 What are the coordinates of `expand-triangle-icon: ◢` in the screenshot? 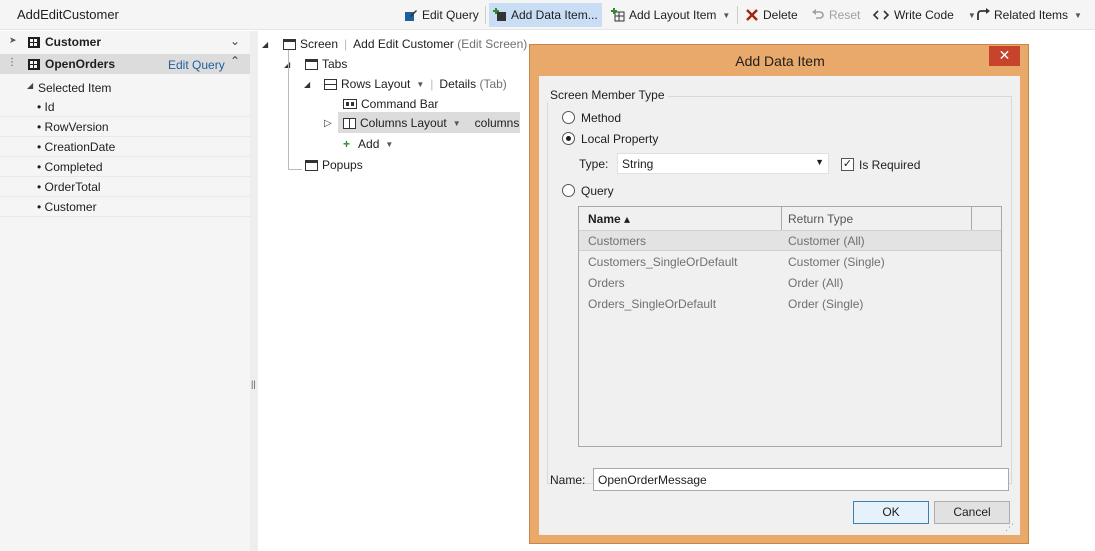 It's located at (30, 85).